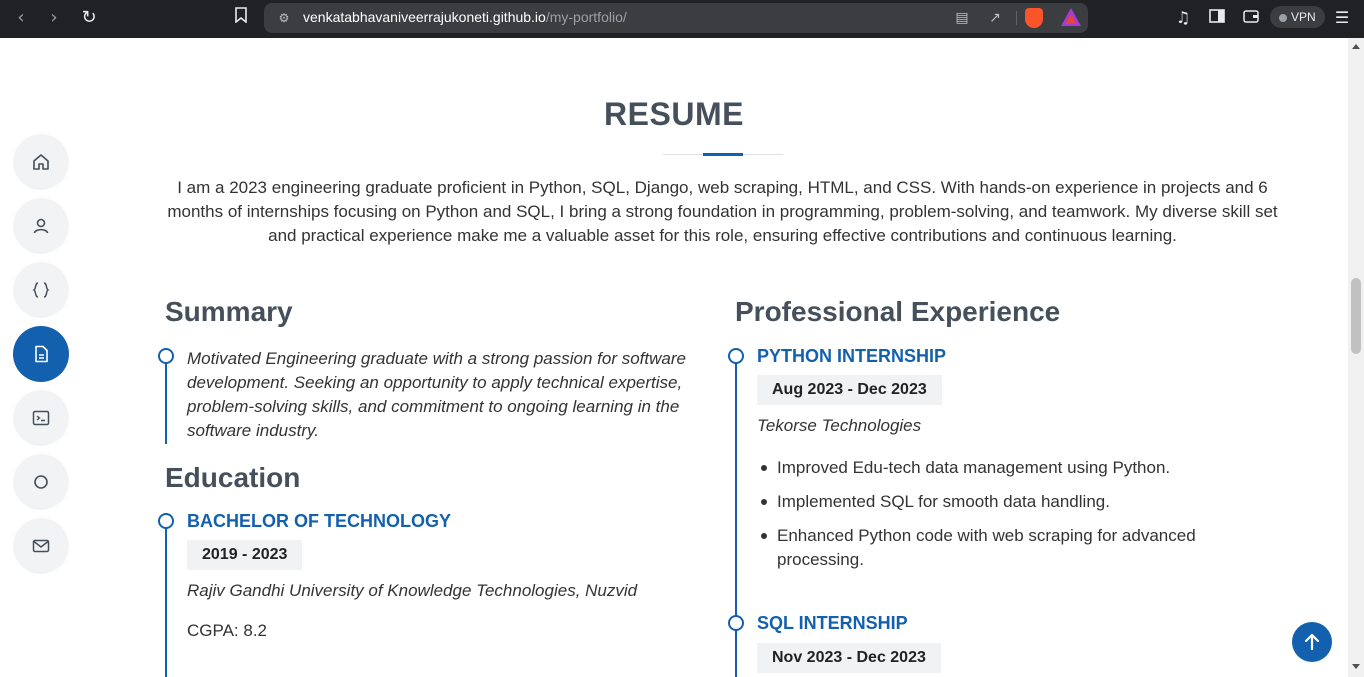  Describe the element at coordinates (166, 398) in the screenshot. I see `summary-timeline` at that location.